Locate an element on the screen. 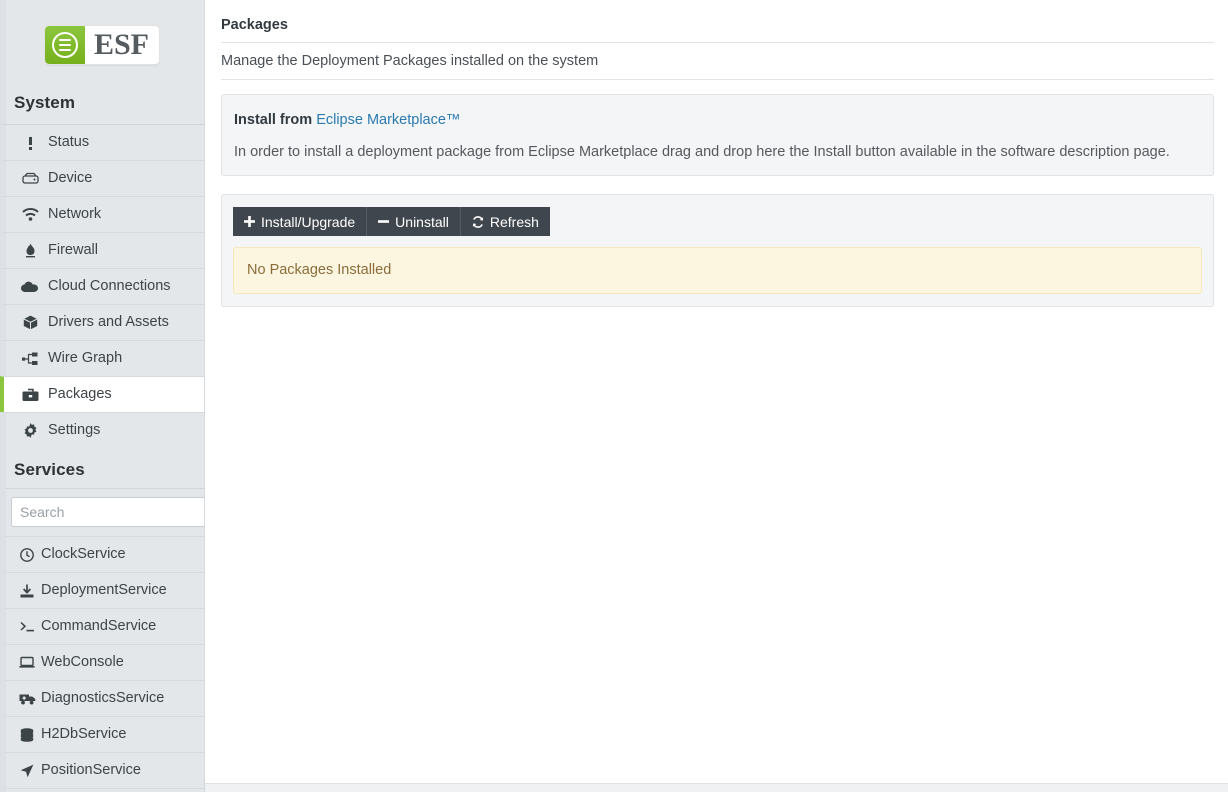 Image resolution: width=1228 pixels, height=792 pixels. ambulance-icon is located at coordinates (27, 698).